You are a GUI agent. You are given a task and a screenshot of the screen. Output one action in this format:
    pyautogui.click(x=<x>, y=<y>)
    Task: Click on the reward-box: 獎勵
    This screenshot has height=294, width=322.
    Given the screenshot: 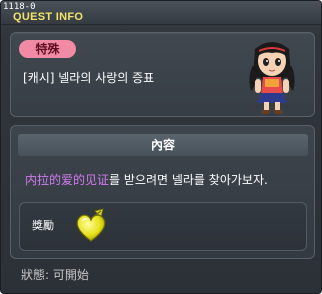 What is the action you would take?
    pyautogui.click(x=163, y=226)
    